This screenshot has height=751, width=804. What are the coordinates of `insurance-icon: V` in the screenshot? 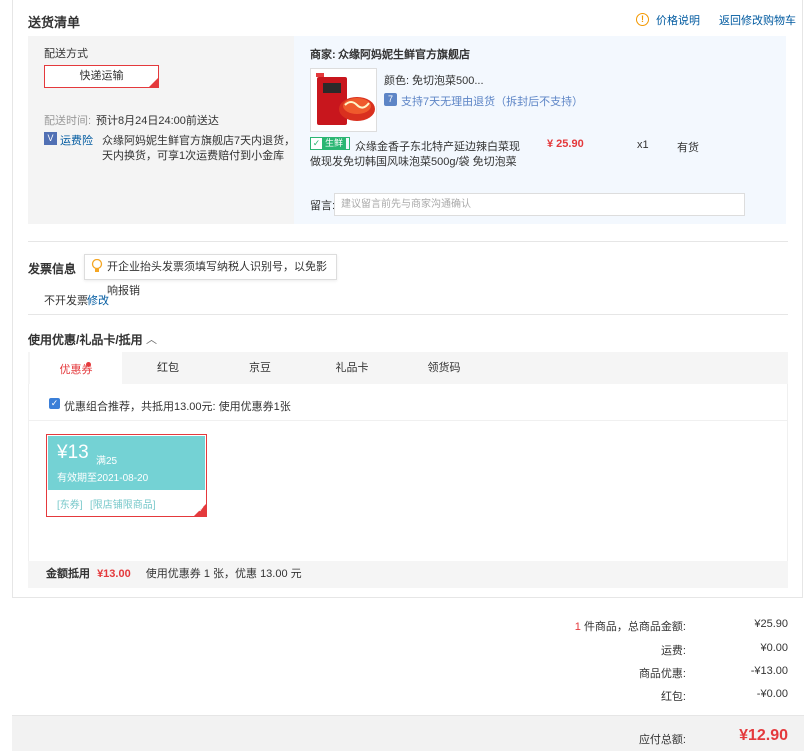 It's located at (50, 138).